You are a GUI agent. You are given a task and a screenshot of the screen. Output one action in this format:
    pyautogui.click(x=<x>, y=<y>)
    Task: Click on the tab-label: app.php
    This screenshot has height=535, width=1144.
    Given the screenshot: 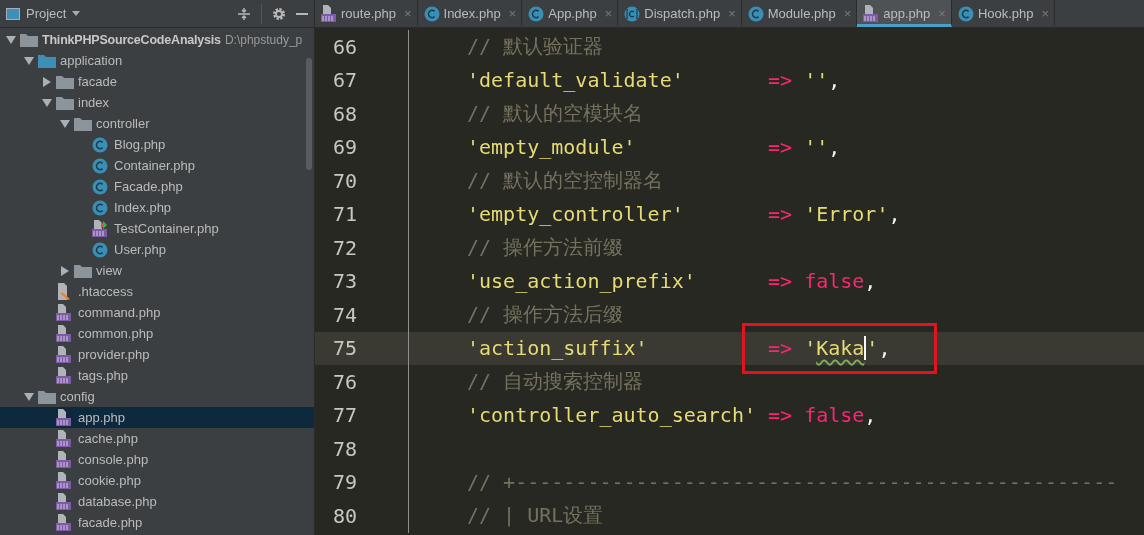 What is the action you would take?
    pyautogui.click(x=907, y=13)
    